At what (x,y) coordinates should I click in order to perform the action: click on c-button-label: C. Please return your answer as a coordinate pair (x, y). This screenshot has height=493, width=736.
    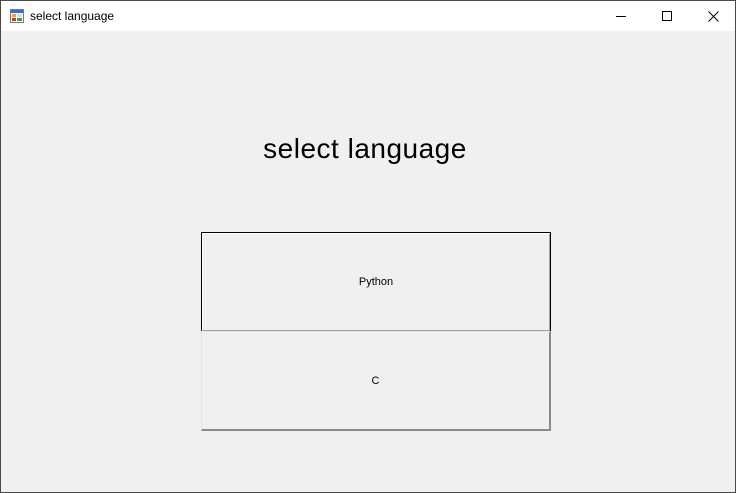
    Looking at the image, I should click on (375, 380).